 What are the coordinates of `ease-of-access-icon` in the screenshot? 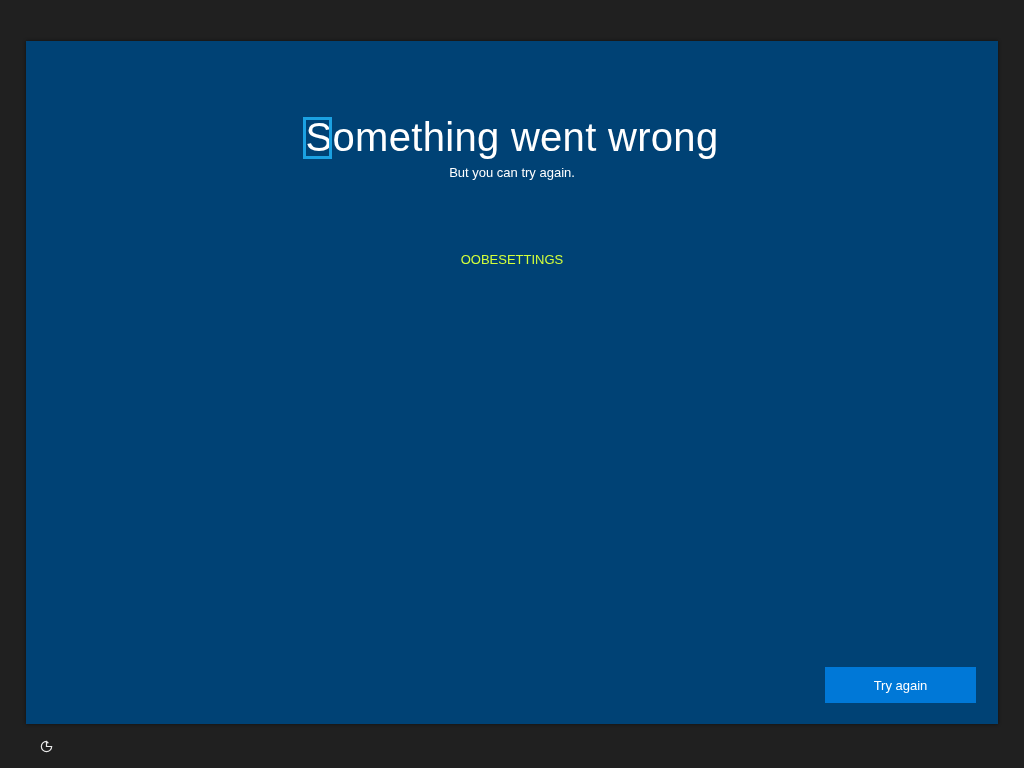 It's located at (46, 746).